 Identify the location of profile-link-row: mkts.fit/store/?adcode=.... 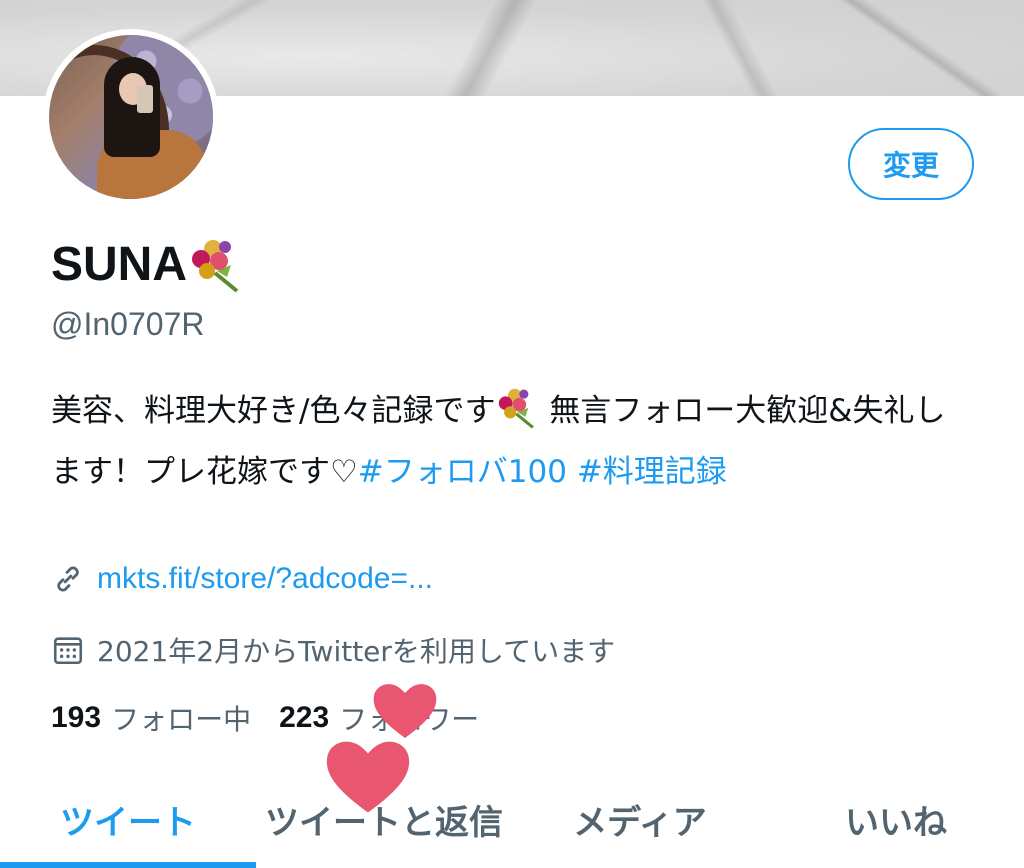
(242, 579).